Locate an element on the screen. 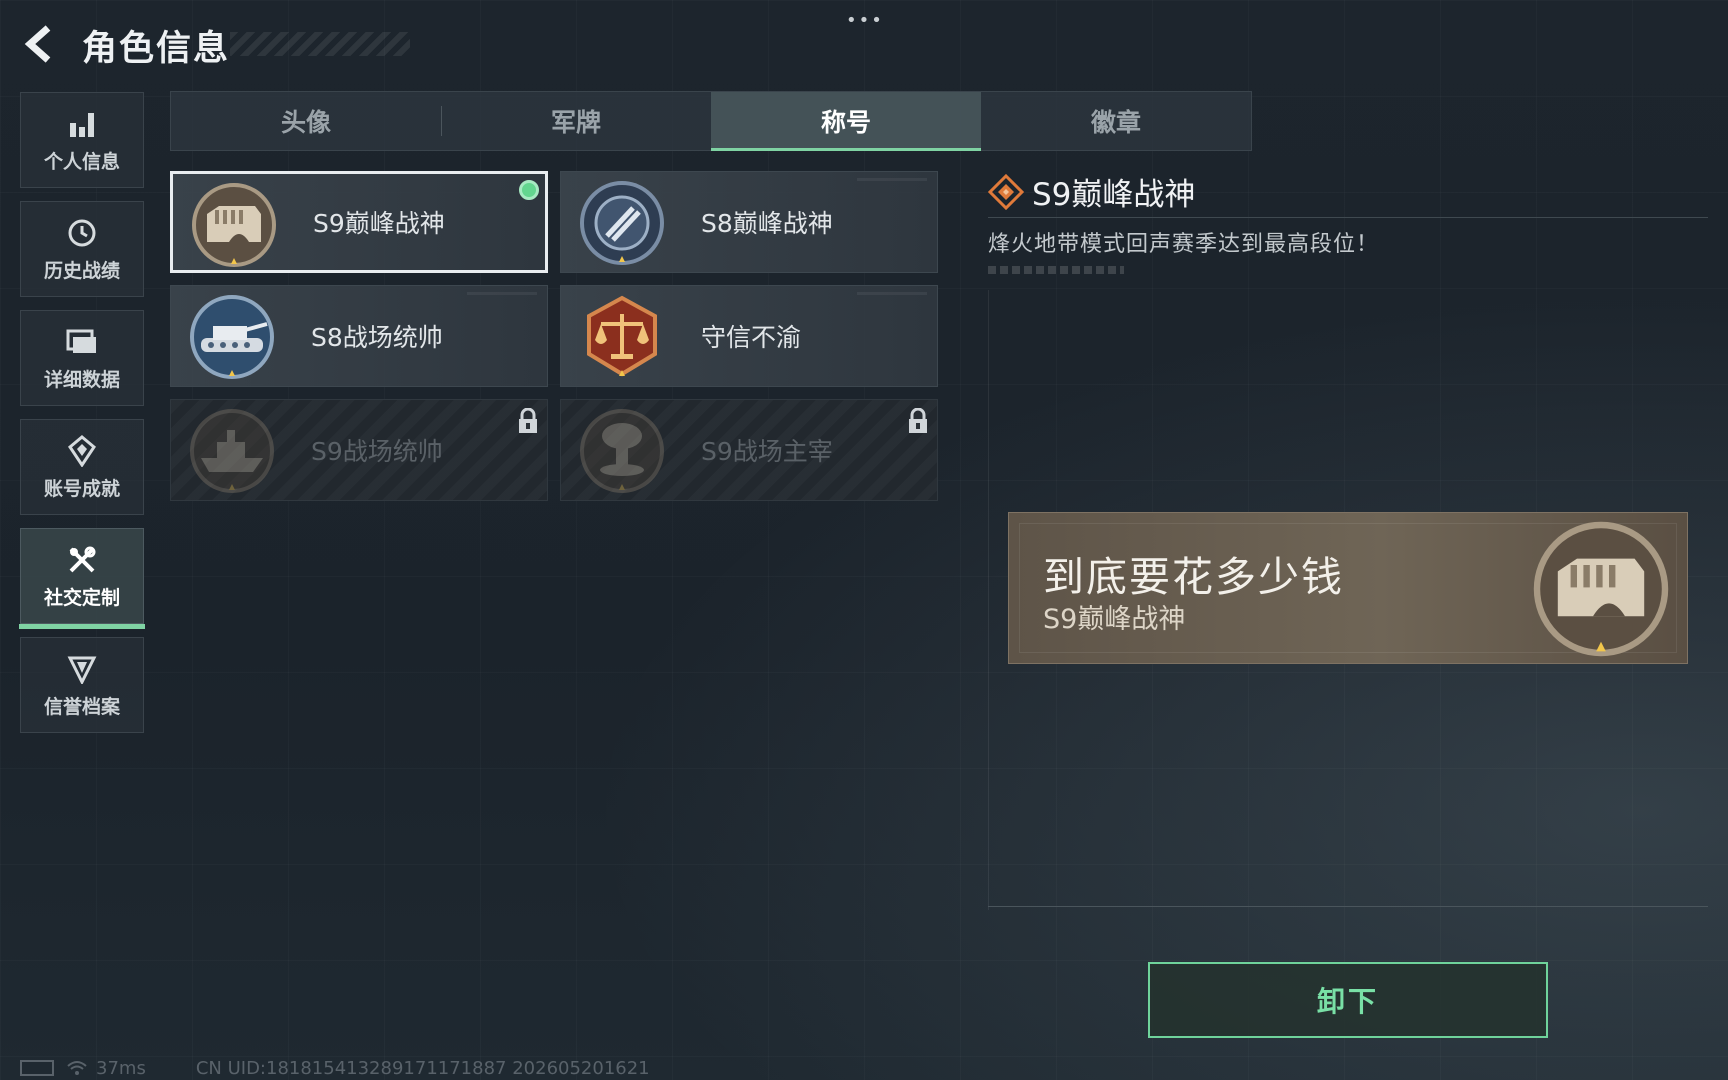 The height and width of the screenshot is (1080, 1728). sidebar-item-credit-file: 信誉档案 is located at coordinates (82, 685).